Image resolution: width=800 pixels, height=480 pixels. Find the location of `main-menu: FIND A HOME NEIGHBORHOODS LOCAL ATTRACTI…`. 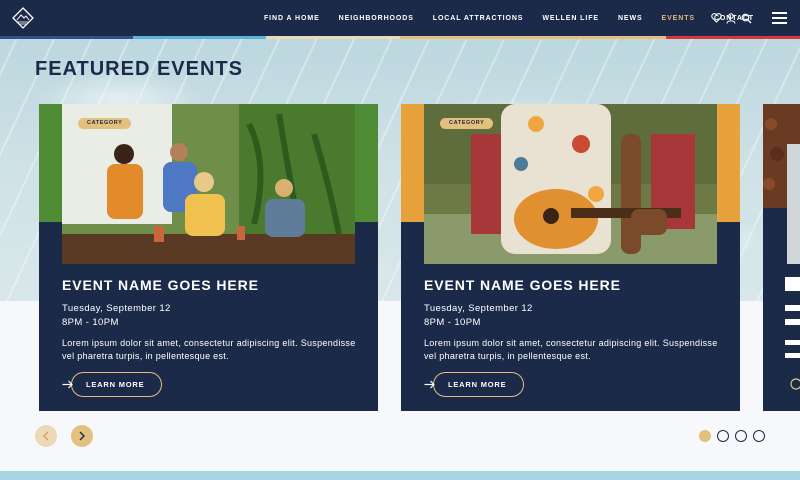

main-menu: FIND A HOME NEIGHBORHOODS LOCAL ATTRACTI… is located at coordinates (518, 18).